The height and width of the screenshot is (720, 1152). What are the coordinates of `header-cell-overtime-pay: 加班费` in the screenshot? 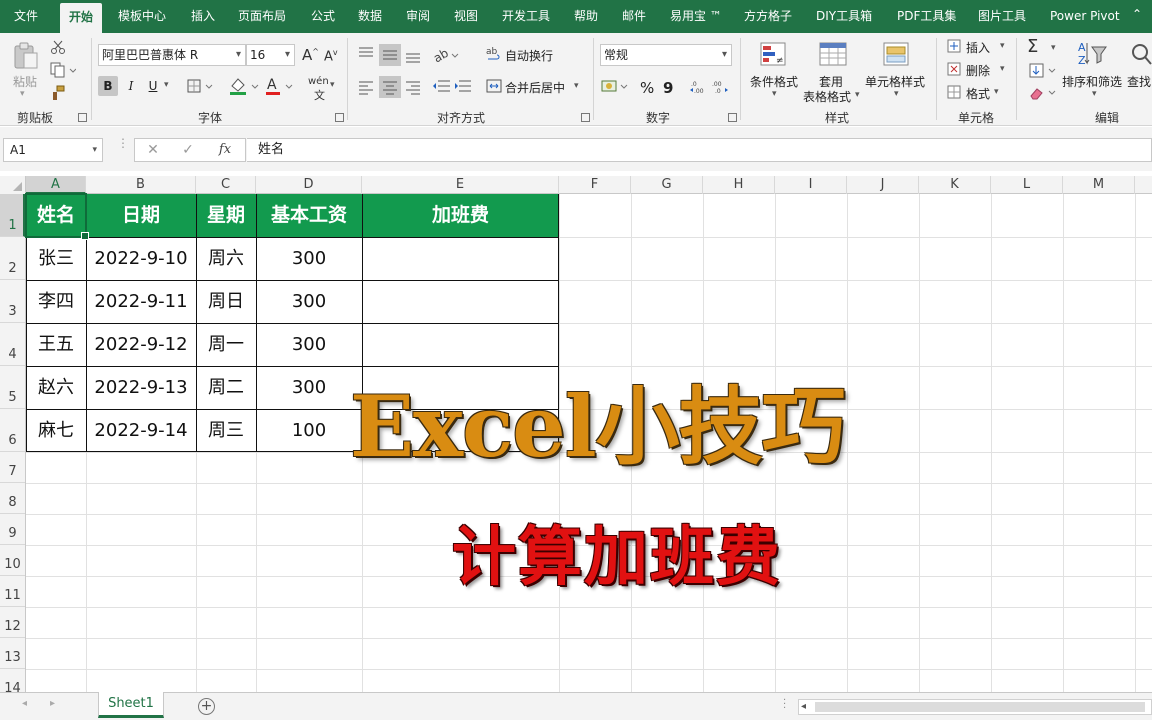 It's located at (460, 215).